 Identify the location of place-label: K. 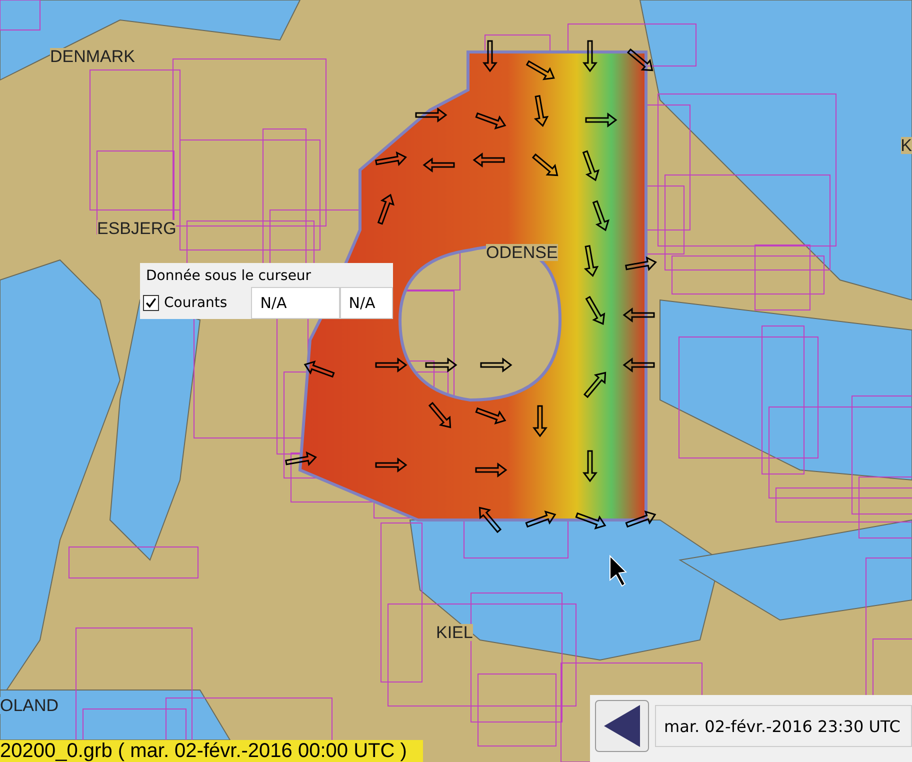
(906, 145).